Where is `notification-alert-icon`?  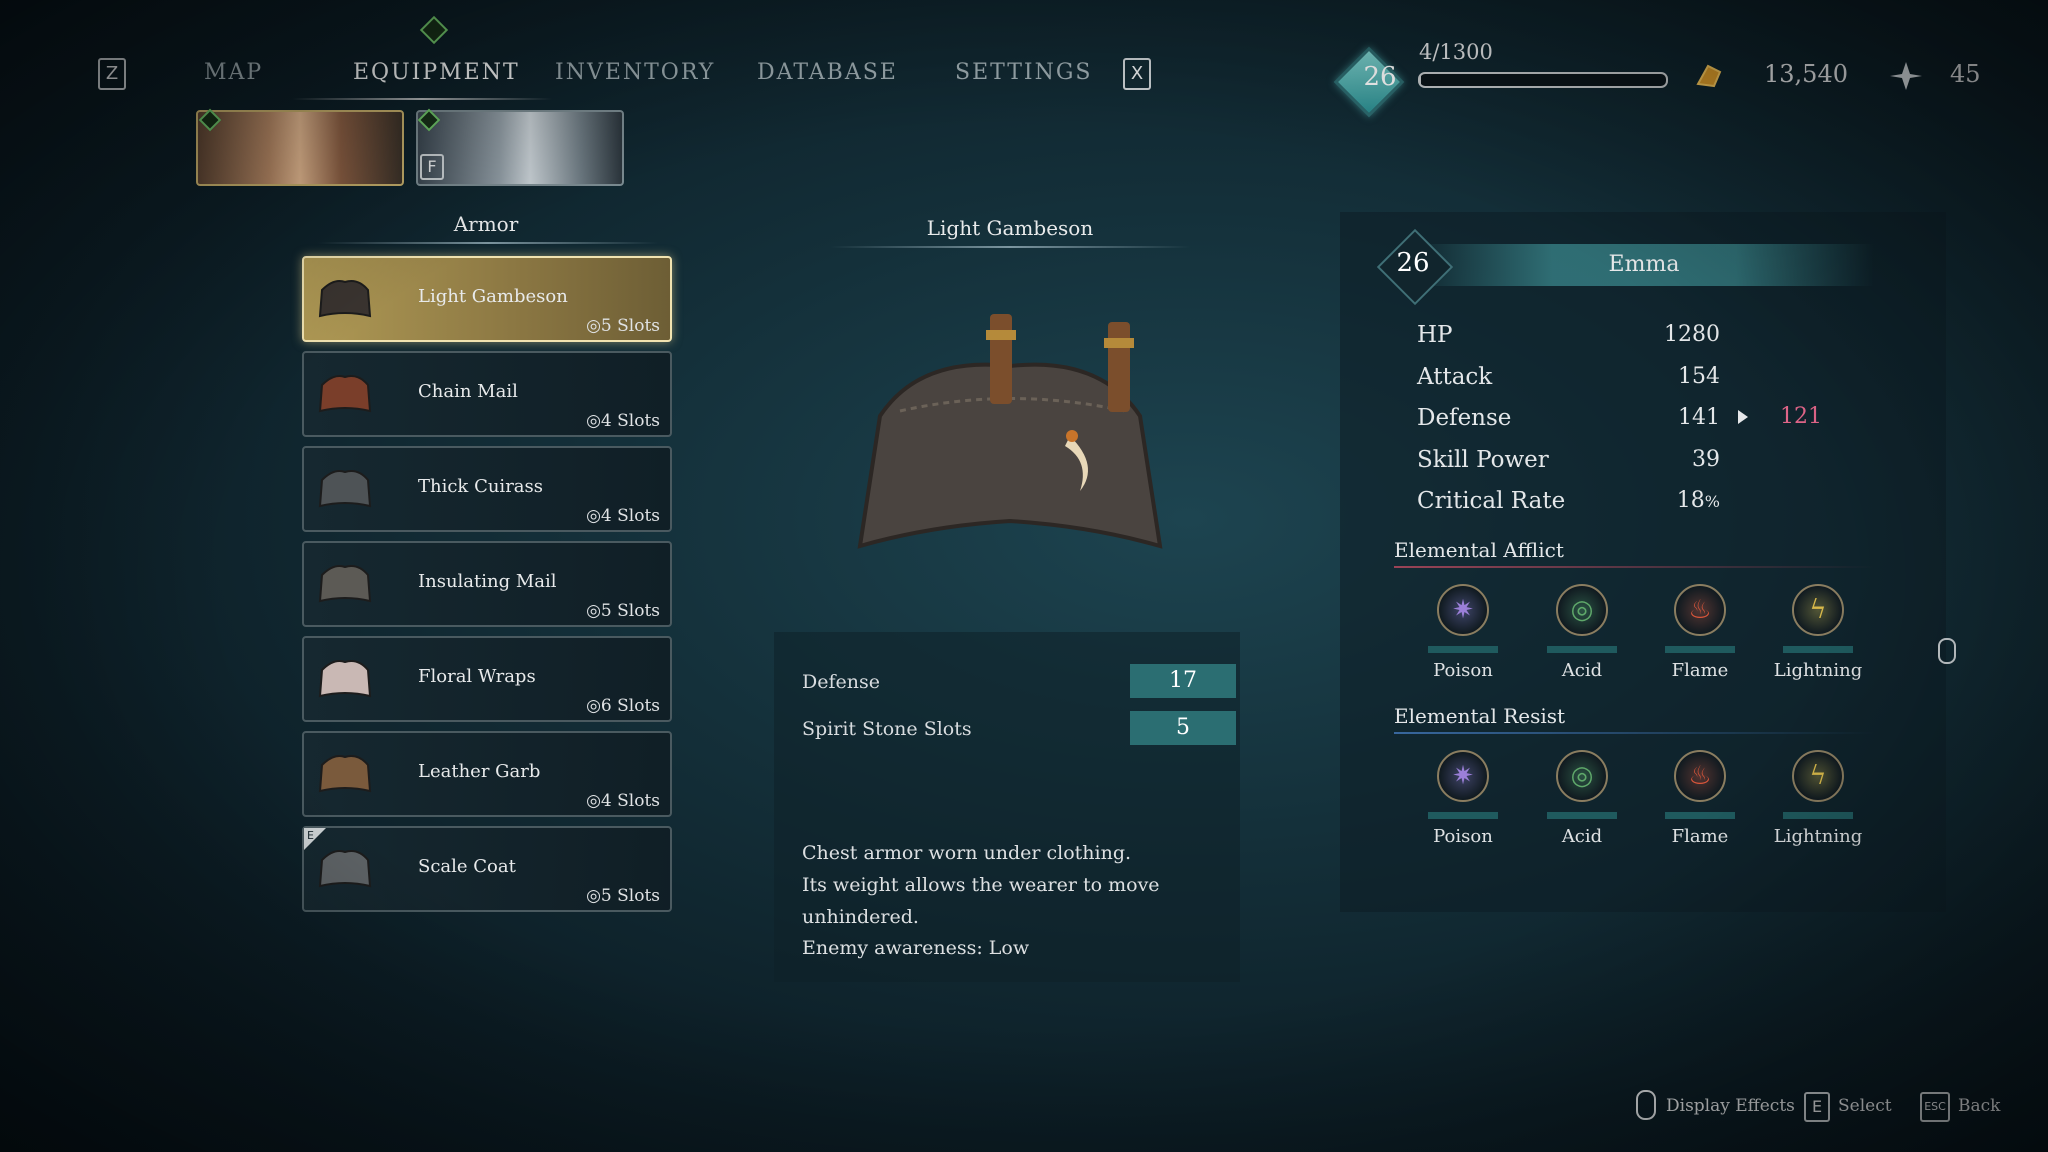
notification-alert-icon is located at coordinates (434, 30).